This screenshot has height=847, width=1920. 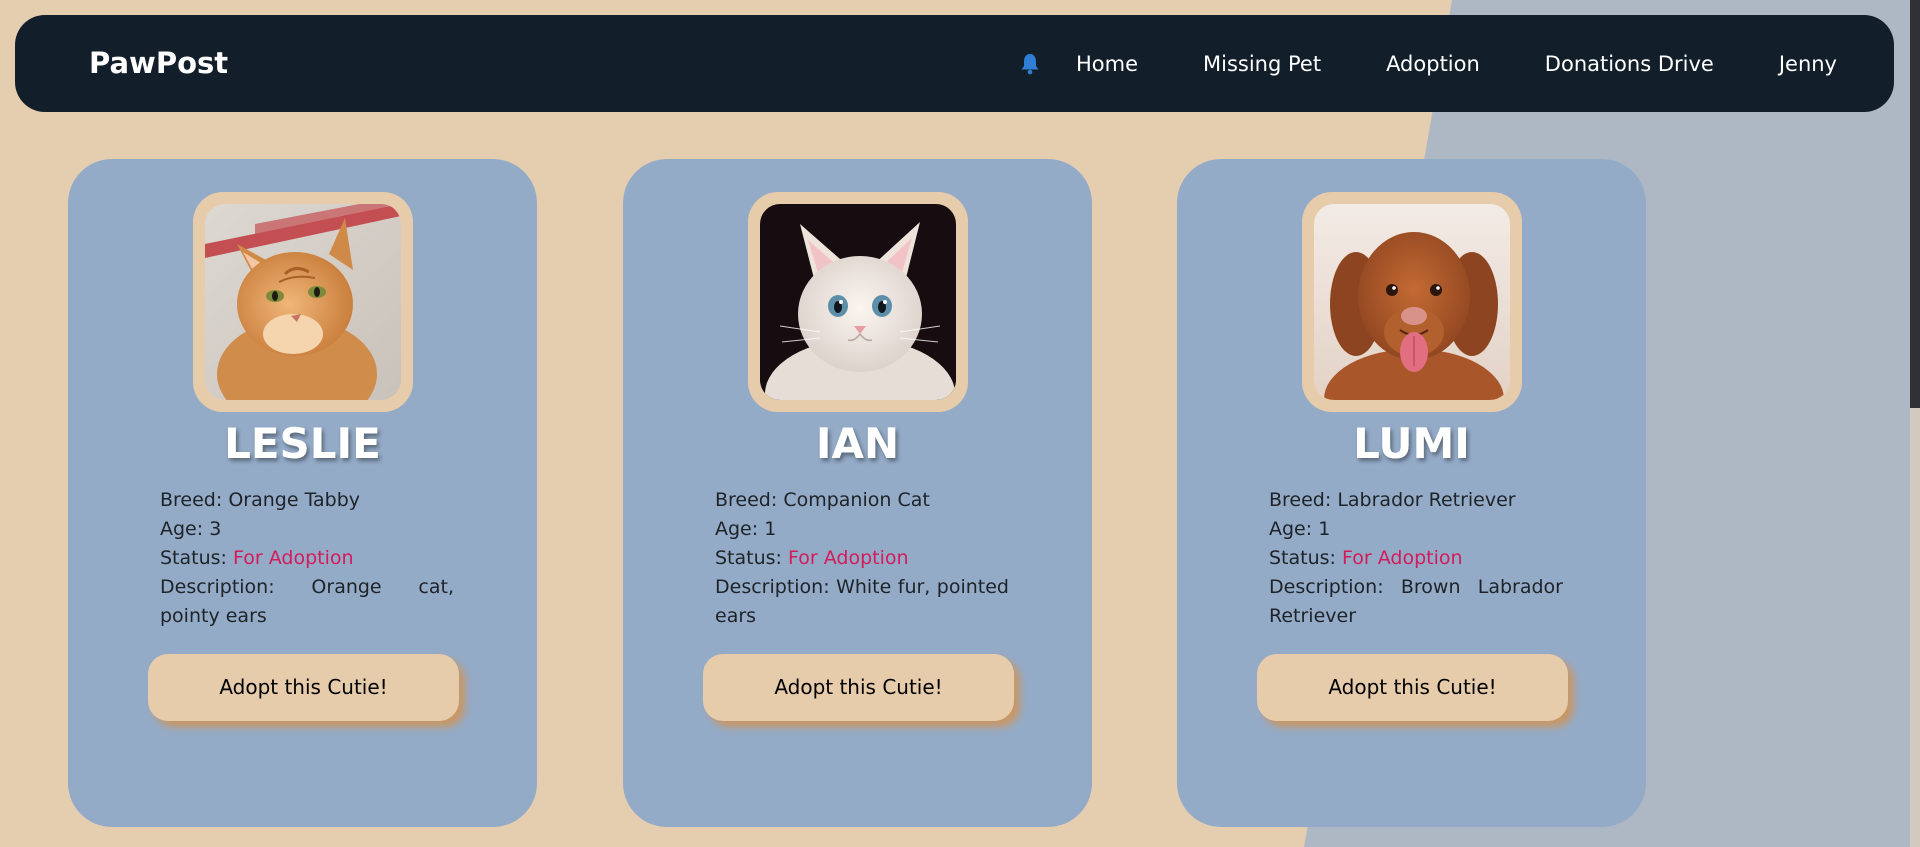 I want to click on pet-name: IAN, so click(x=857, y=443).